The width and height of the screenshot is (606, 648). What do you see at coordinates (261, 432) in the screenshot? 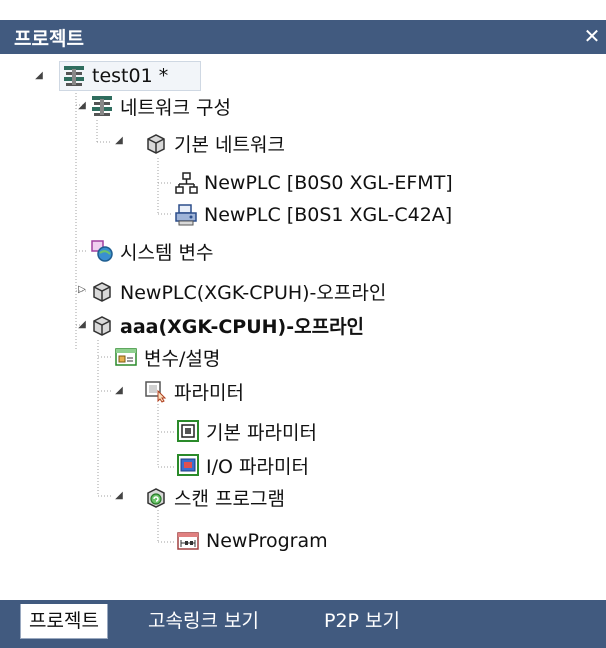
I see `tree-node-label: 기본 파라미터` at bounding box center [261, 432].